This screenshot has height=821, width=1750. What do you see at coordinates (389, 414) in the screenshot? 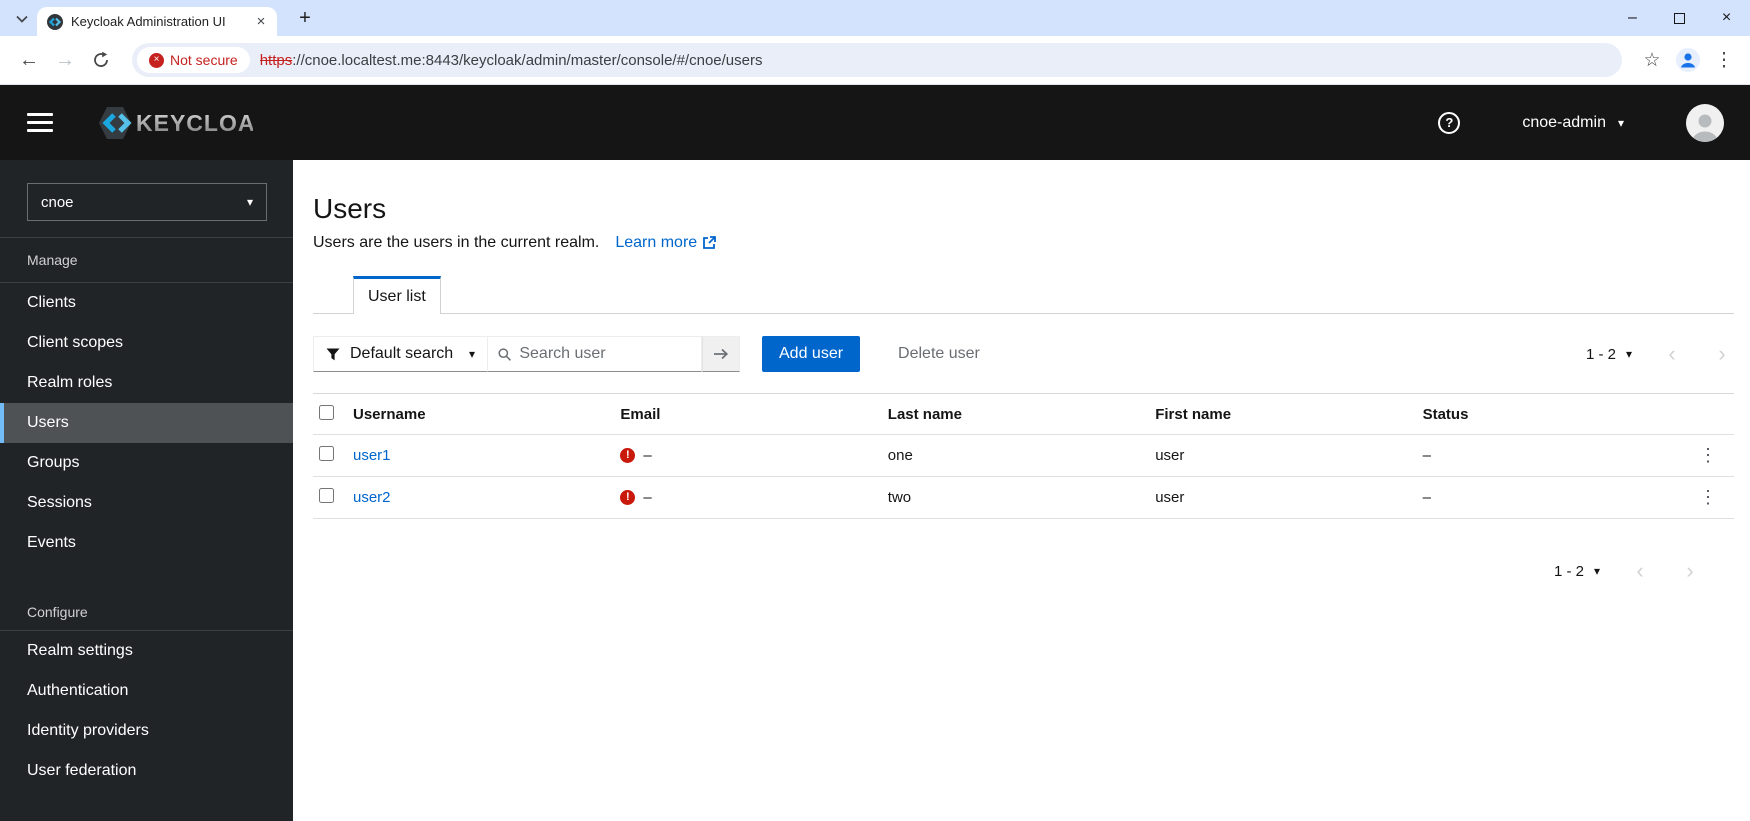
I see `column-header-username: Username` at bounding box center [389, 414].